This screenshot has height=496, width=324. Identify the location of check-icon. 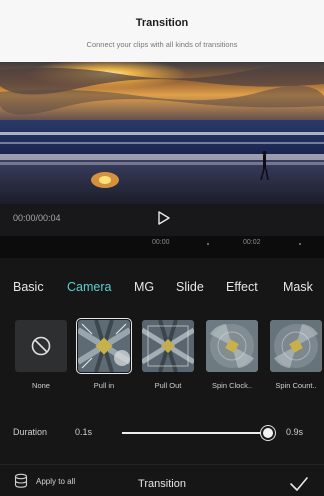
(299, 484).